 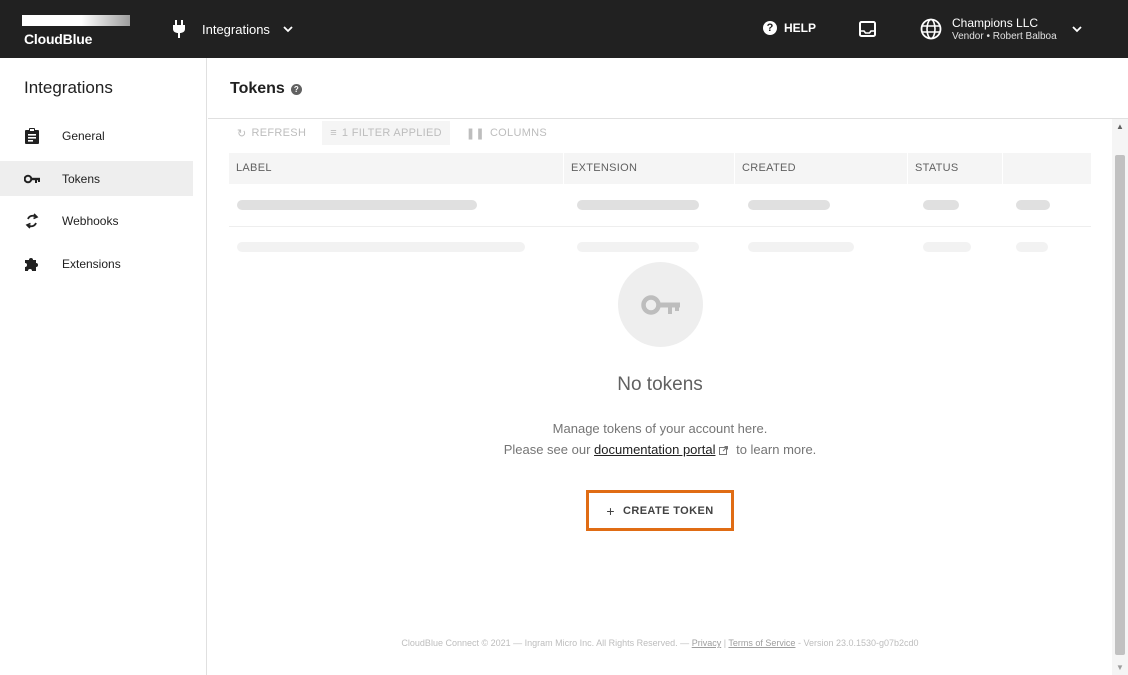 I want to click on table-toolbar: ↻ REFRESH ≡ 1 FILTER APPLIED ❚❚ COLUMNS, so click(x=396, y=133).